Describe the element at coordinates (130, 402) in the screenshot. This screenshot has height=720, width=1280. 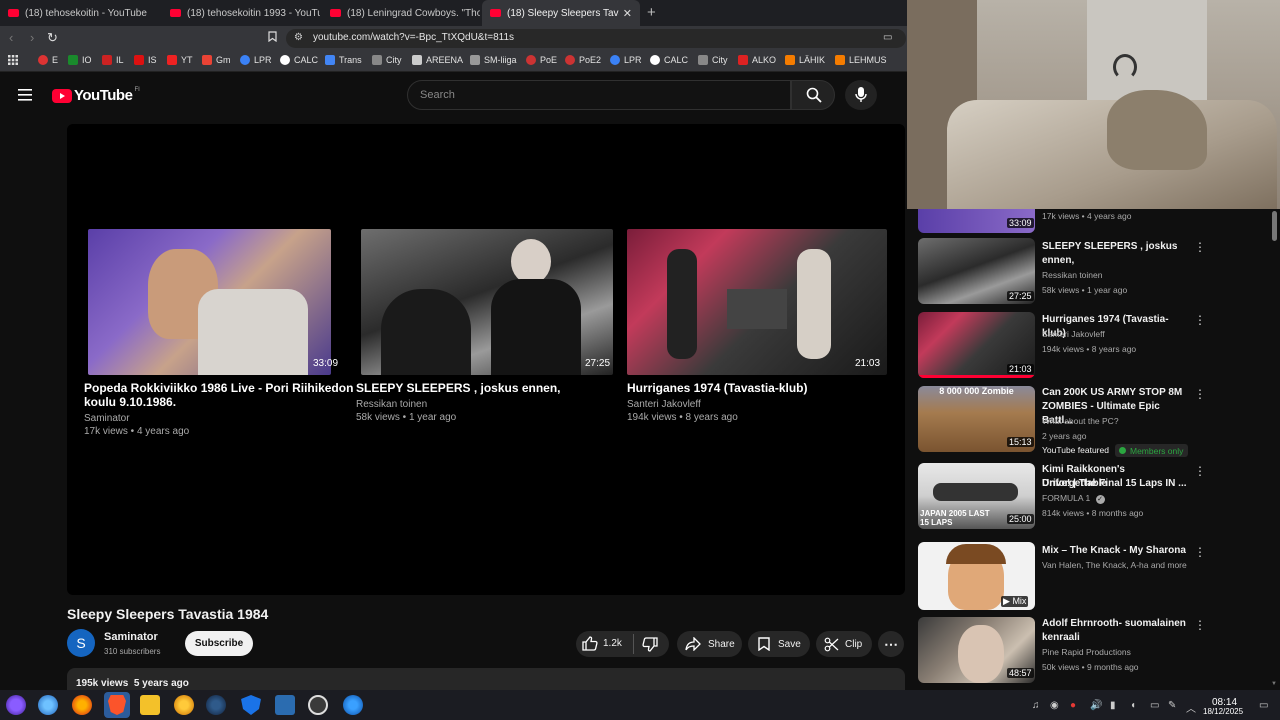
I see `endcard-title-line2: koulu 9.10.1986.` at that location.